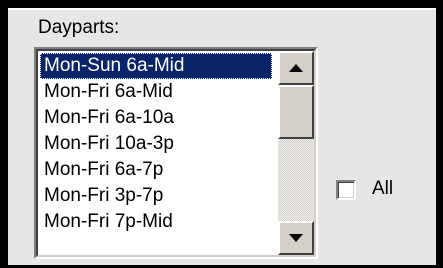 Image resolution: width=443 pixels, height=268 pixels. Describe the element at coordinates (156, 92) in the screenshot. I see `list-item-mon-fri-6a-mid: Mon-Fri 6a-Mid` at that location.